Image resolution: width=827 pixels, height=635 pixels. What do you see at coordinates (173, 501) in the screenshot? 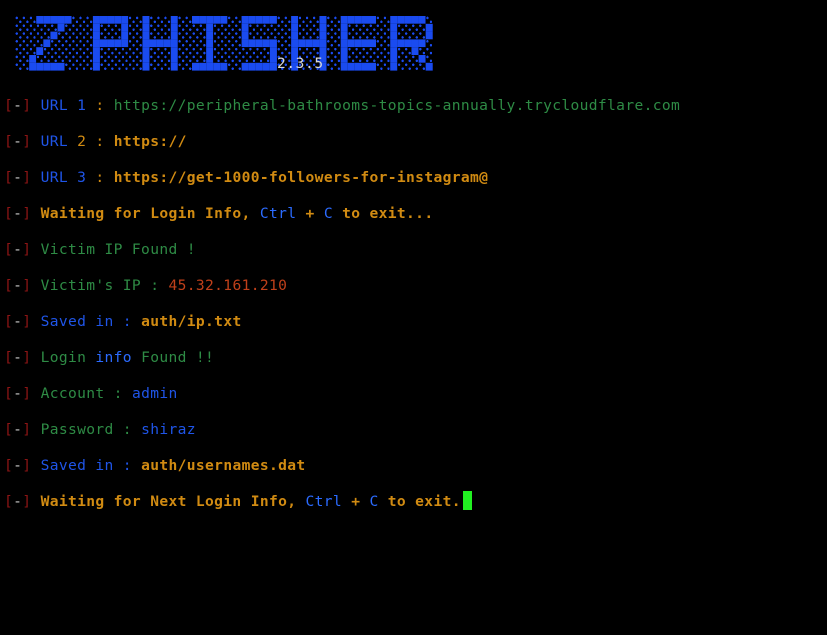
I see `log-segment: Waiting for Next Login Info,` at bounding box center [173, 501].